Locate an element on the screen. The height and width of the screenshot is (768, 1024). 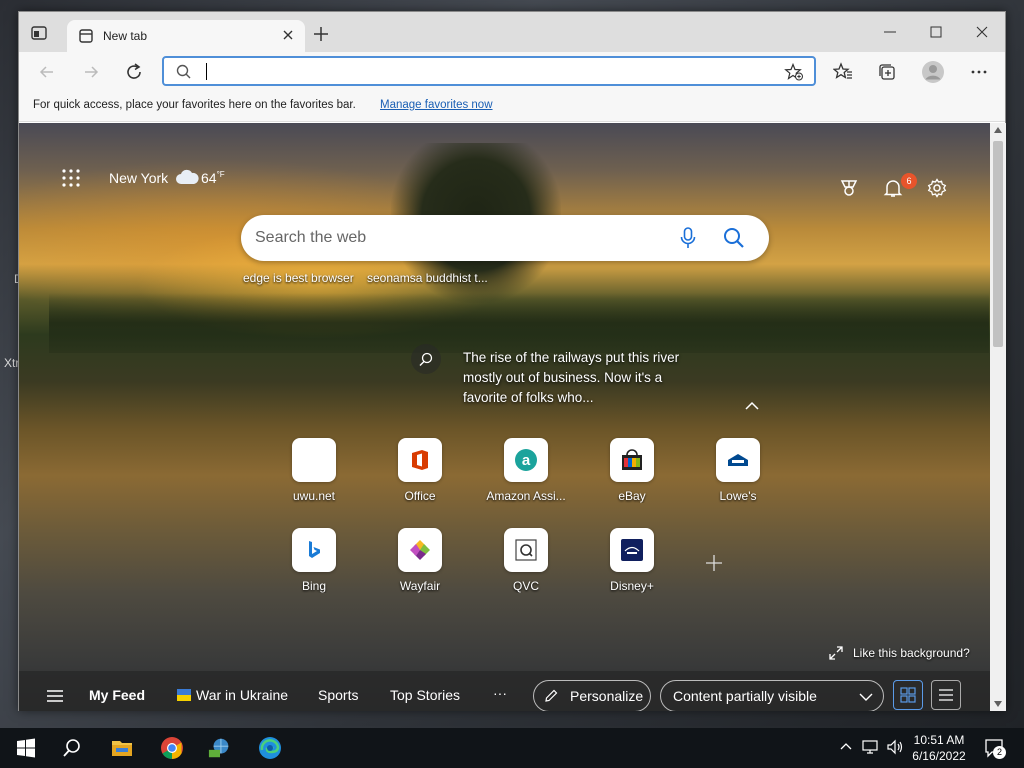
list-view-button is located at coordinates (946, 695).